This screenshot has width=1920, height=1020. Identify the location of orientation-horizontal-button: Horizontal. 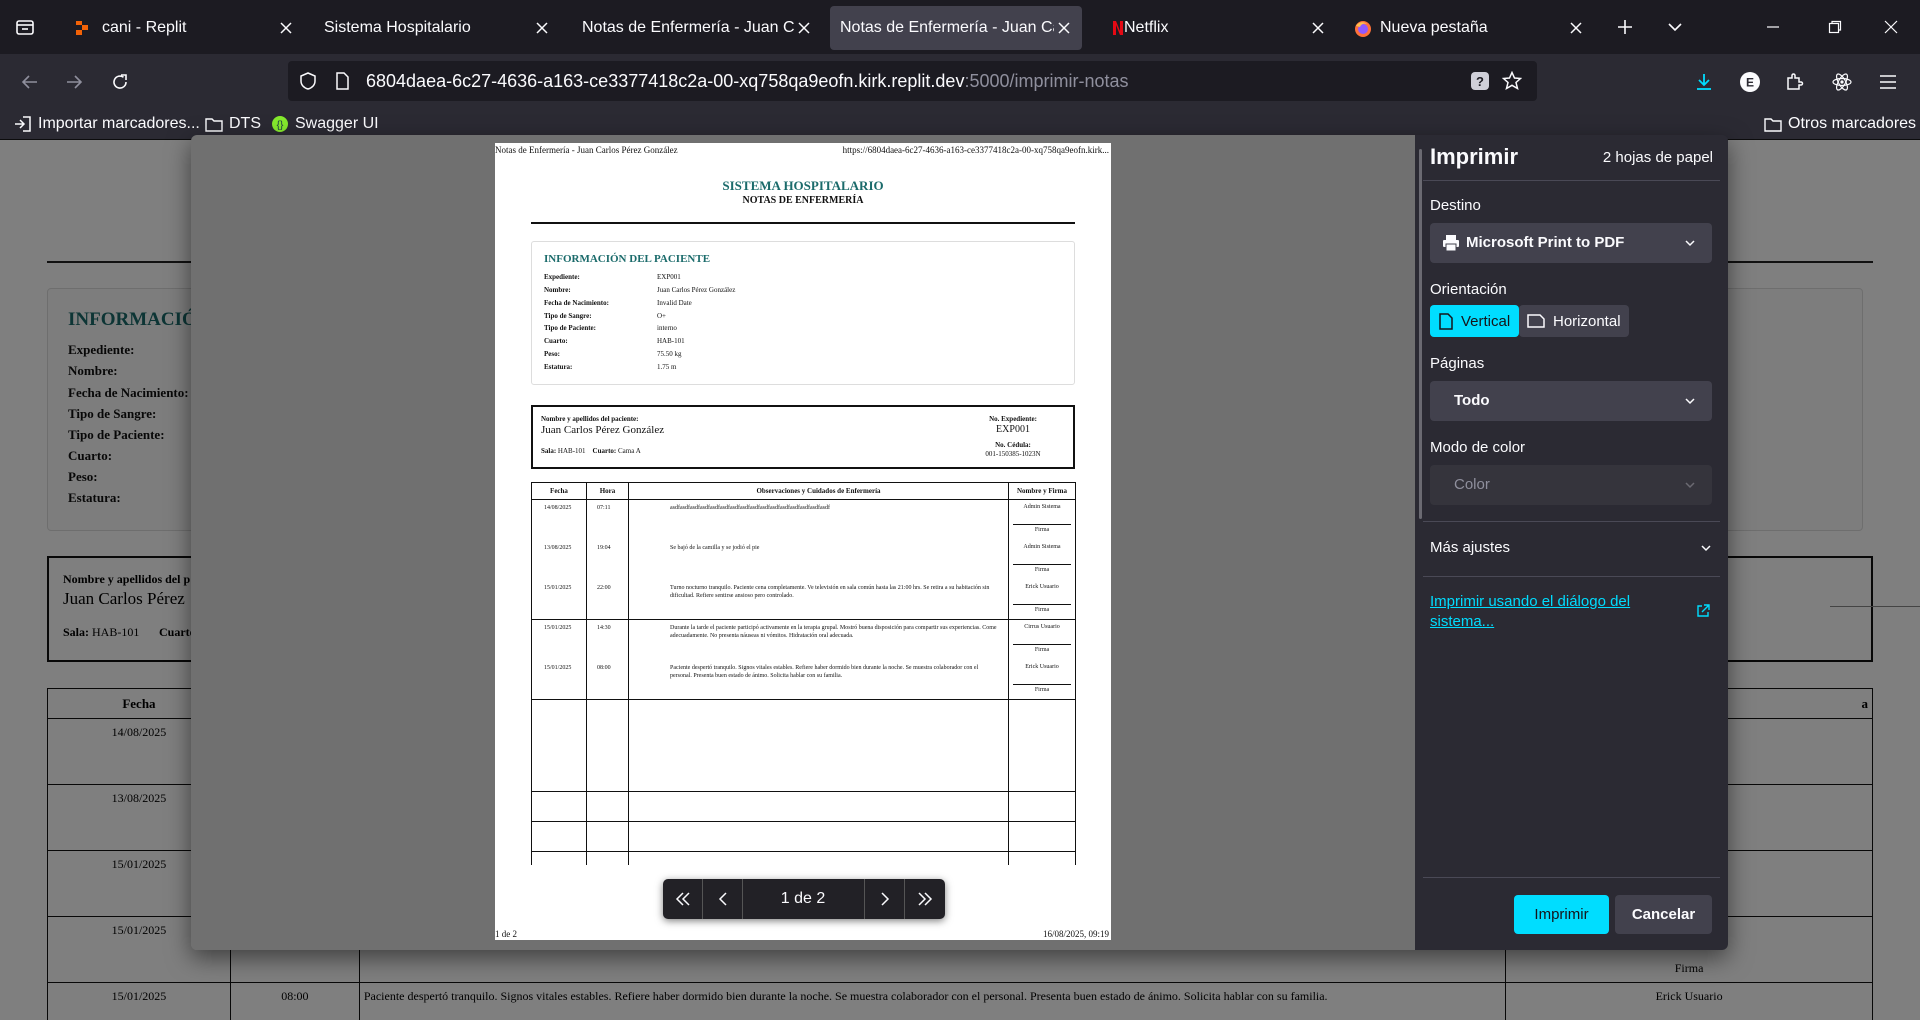
(1574, 321).